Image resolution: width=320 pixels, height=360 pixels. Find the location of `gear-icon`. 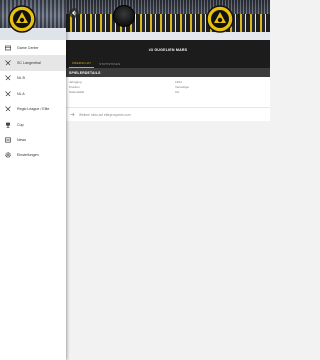

gear-icon is located at coordinates (8, 155).